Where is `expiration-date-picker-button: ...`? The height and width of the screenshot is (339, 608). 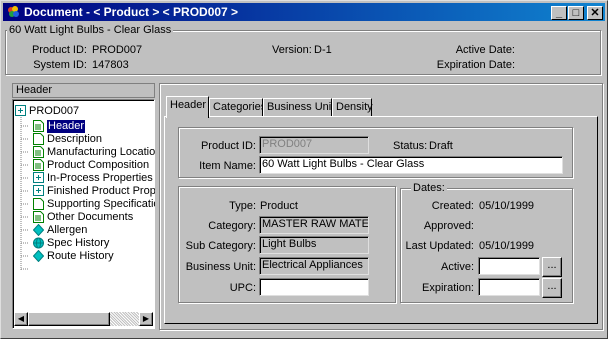
expiration-date-picker-button: ... is located at coordinates (552, 288).